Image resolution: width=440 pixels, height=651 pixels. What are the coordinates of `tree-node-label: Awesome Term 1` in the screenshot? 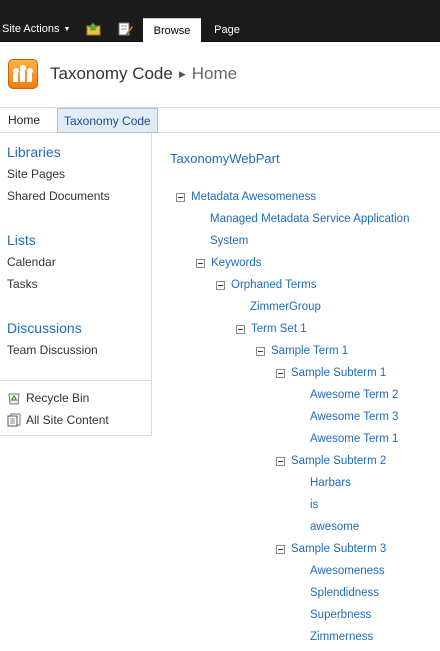 It's located at (354, 439).